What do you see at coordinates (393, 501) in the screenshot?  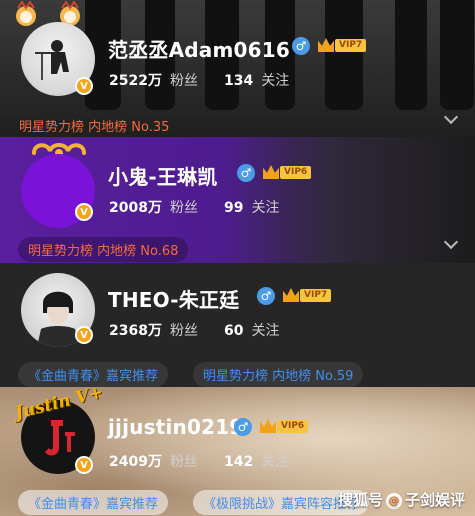 I see `at-icon: @` at bounding box center [393, 501].